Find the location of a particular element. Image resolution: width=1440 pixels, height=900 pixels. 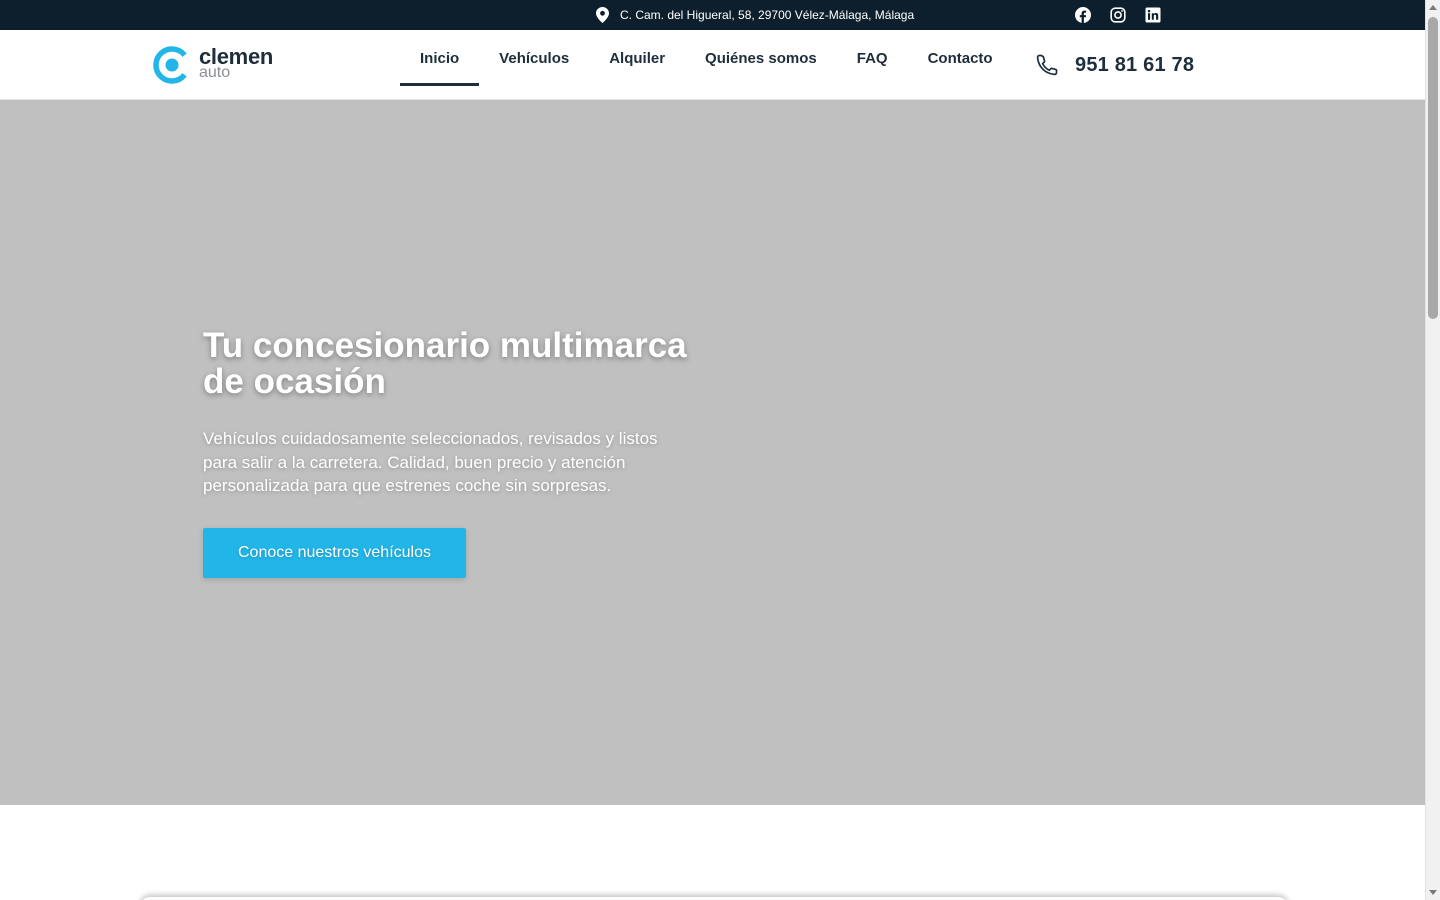

phone-number: 951 81 61 78 is located at coordinates (1135, 64).